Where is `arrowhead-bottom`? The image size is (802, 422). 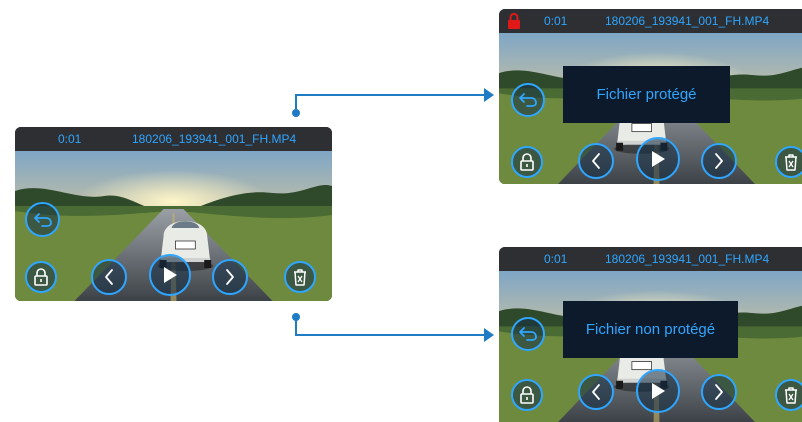 arrowhead-bottom is located at coordinates (489, 335).